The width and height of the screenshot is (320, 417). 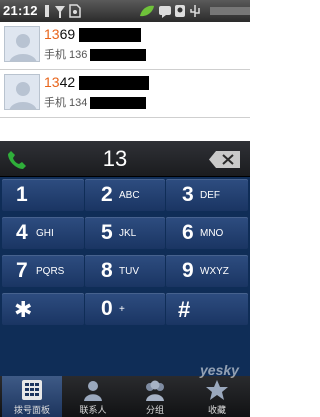 What do you see at coordinates (75, 11) in the screenshot?
I see `sd-card-icon` at bounding box center [75, 11].